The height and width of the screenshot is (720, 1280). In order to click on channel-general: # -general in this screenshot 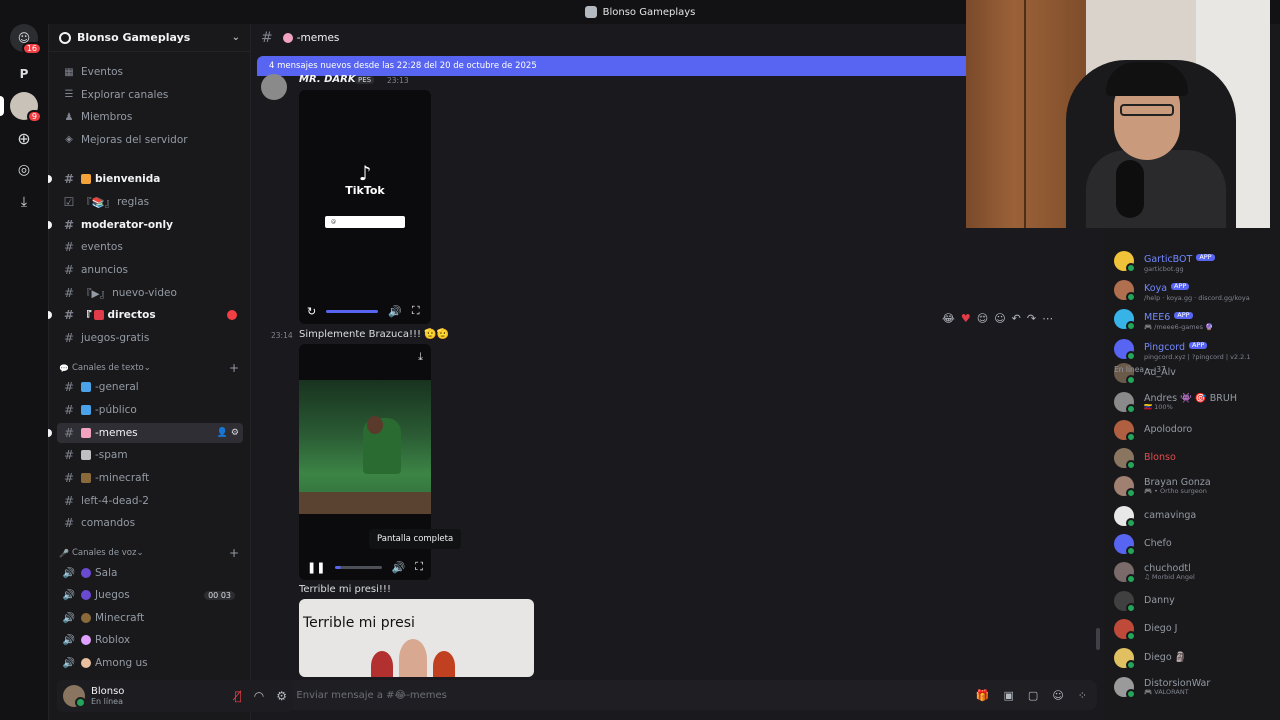, I will do `click(150, 387)`.